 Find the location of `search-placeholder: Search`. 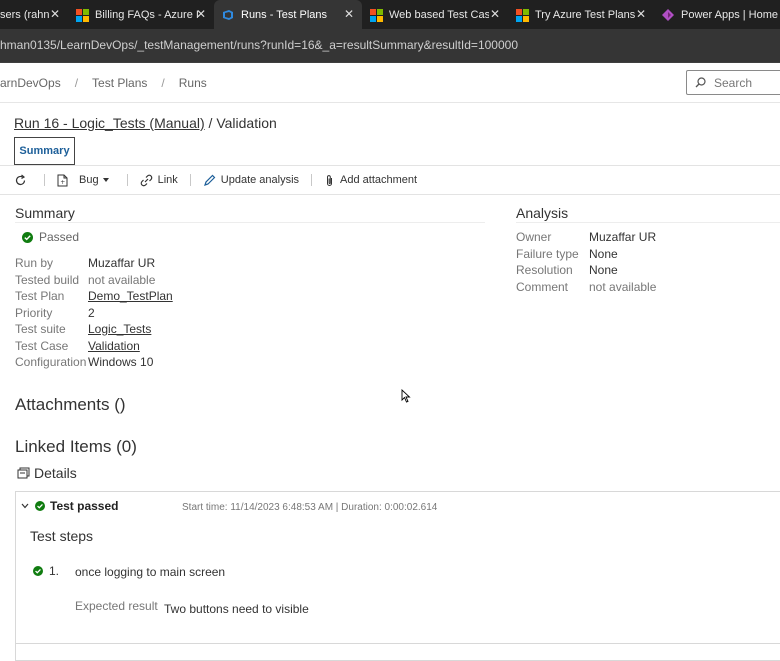

search-placeholder: Search is located at coordinates (733, 82).